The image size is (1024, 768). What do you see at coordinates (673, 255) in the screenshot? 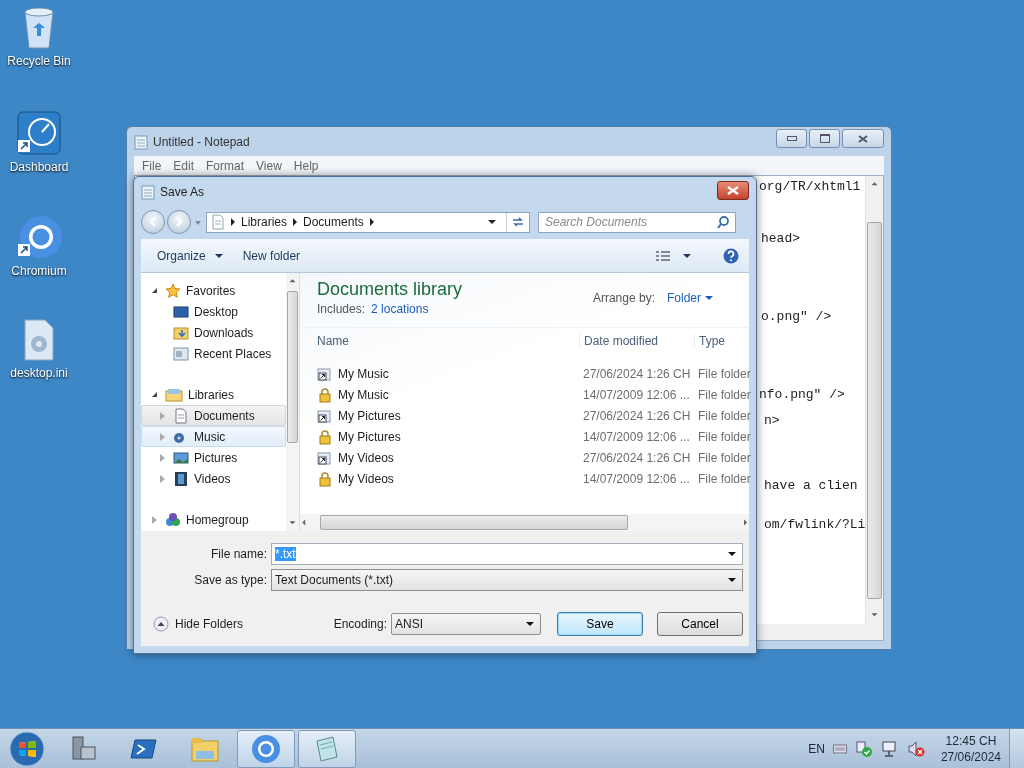
I see `view-options-button` at bounding box center [673, 255].